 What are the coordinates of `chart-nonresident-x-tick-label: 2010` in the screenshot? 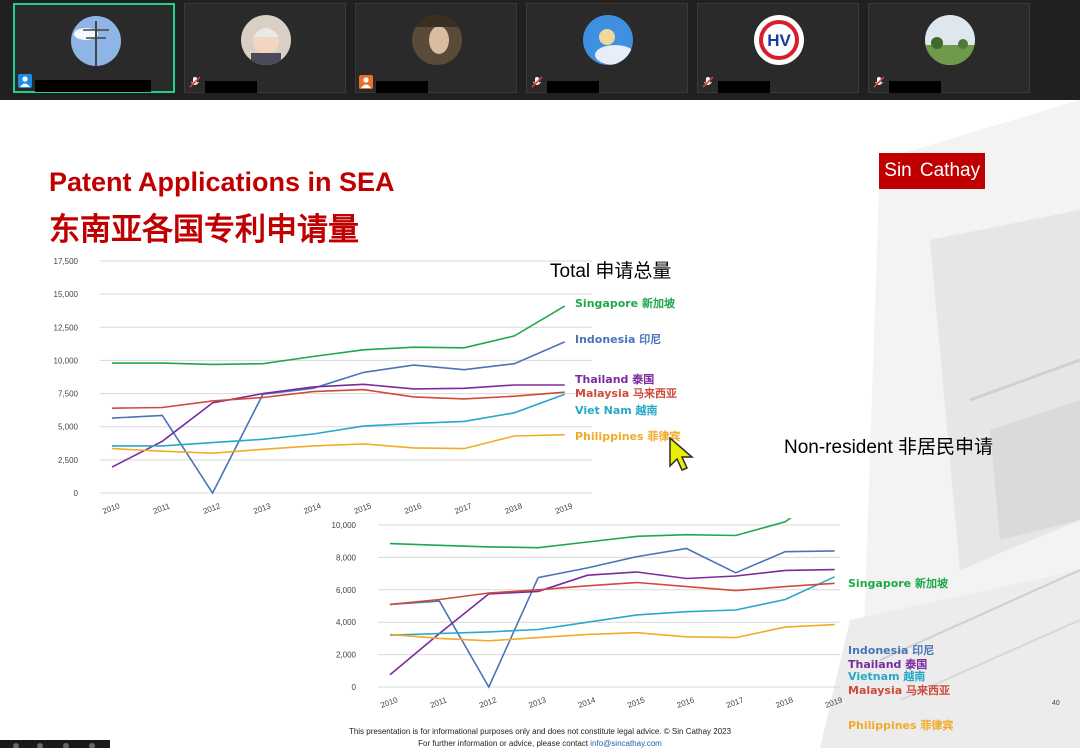 It's located at (389, 702).